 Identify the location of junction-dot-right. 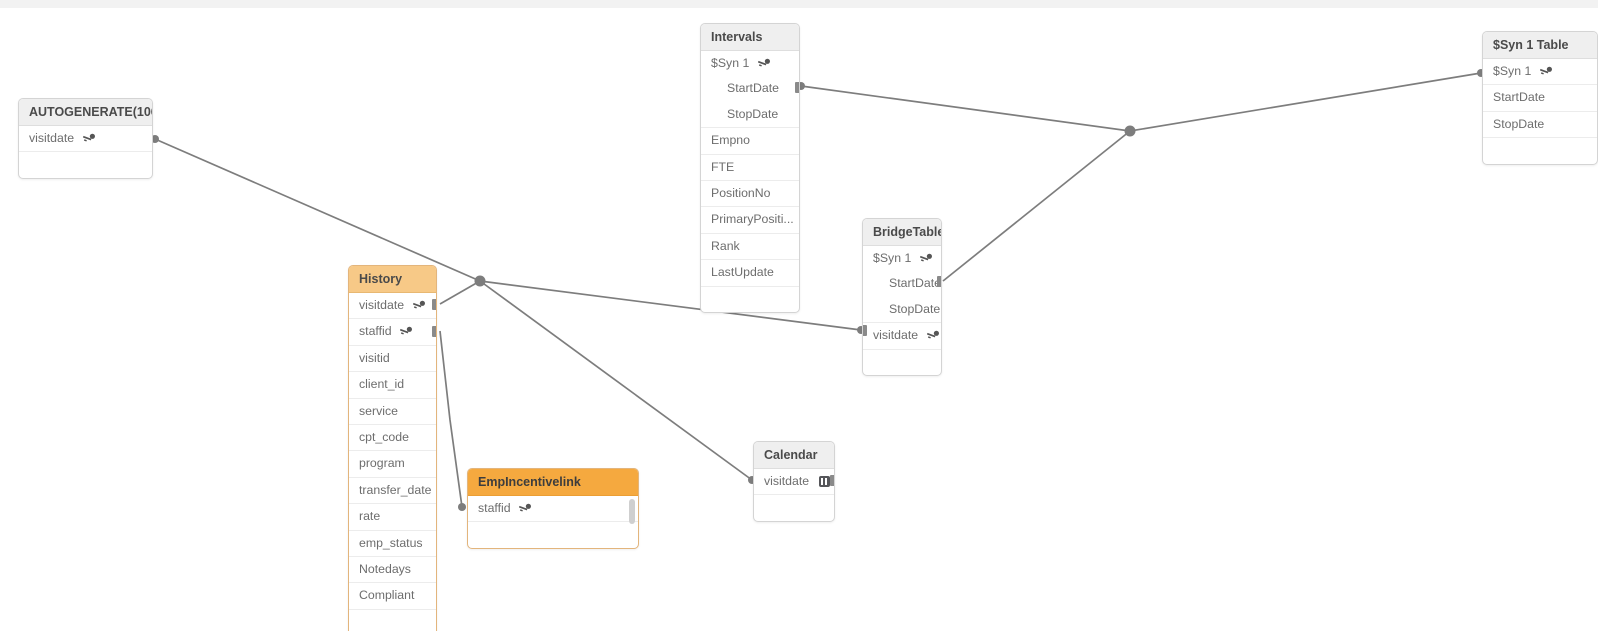
(1130, 131).